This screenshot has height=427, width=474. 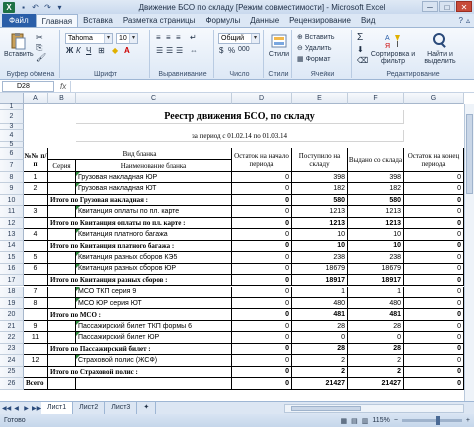 What do you see at coordinates (39, 37) in the screenshot?
I see `cut-icon: ✂` at bounding box center [39, 37].